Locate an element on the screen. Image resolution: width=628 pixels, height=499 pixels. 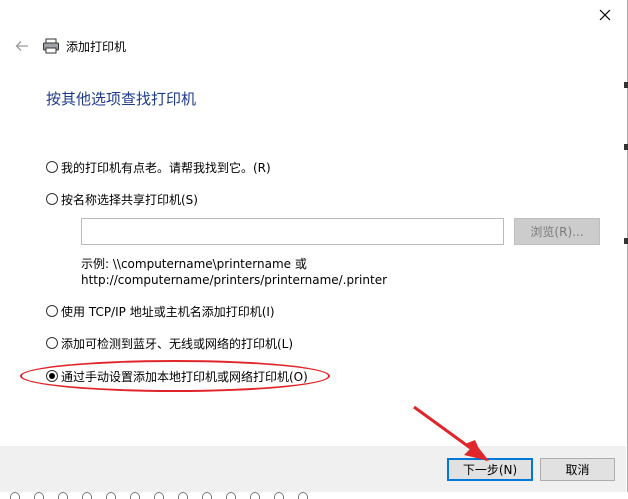
radio-bluetooth-wireless is located at coordinates (52, 343).